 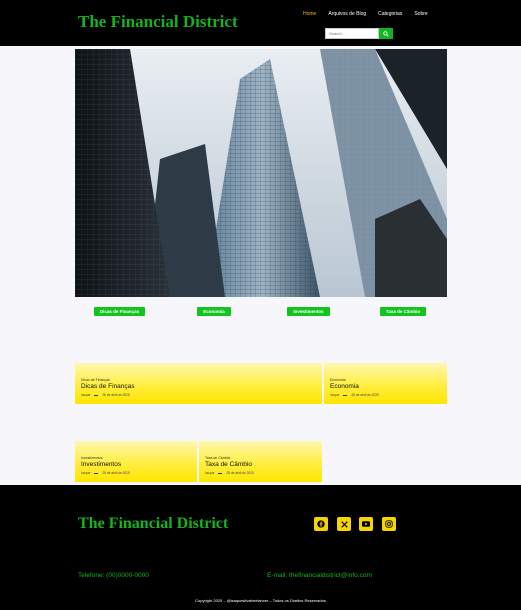 I want to click on youtube-icon, so click(x=366, y=524).